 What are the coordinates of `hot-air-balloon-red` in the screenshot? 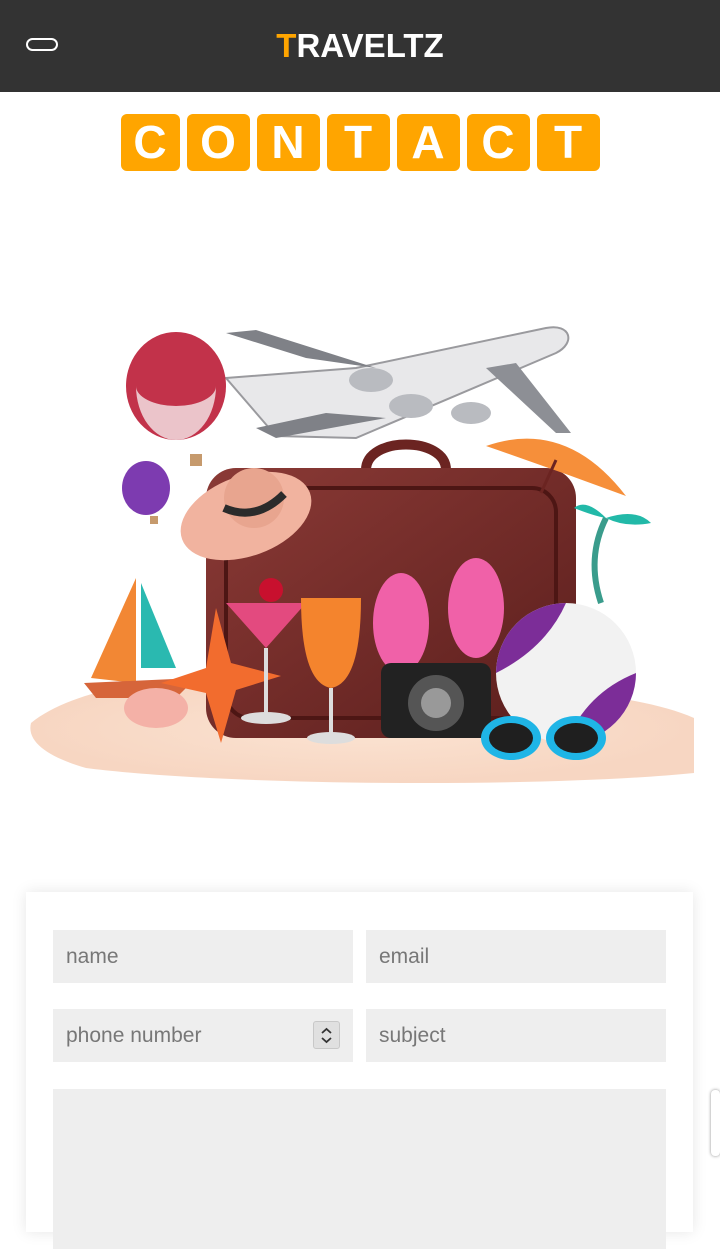 It's located at (176, 399).